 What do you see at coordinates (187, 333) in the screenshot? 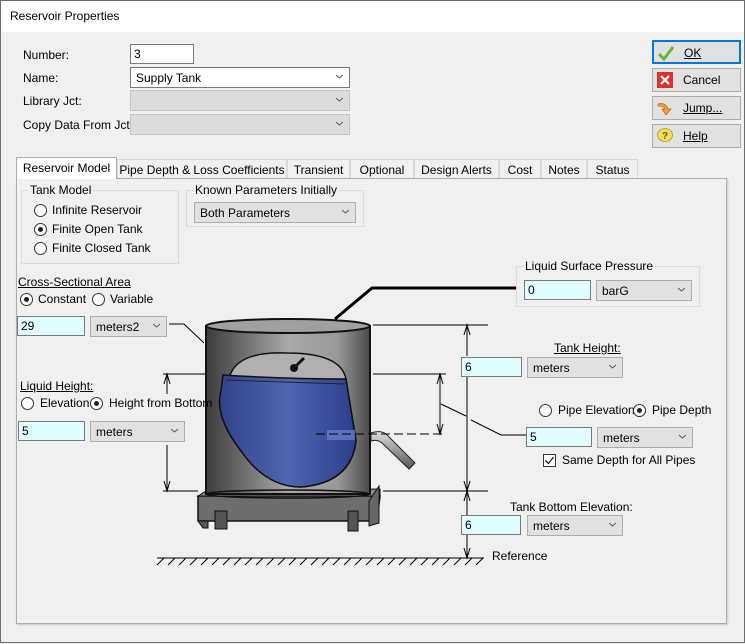
I see `area-leader-line` at bounding box center [187, 333].